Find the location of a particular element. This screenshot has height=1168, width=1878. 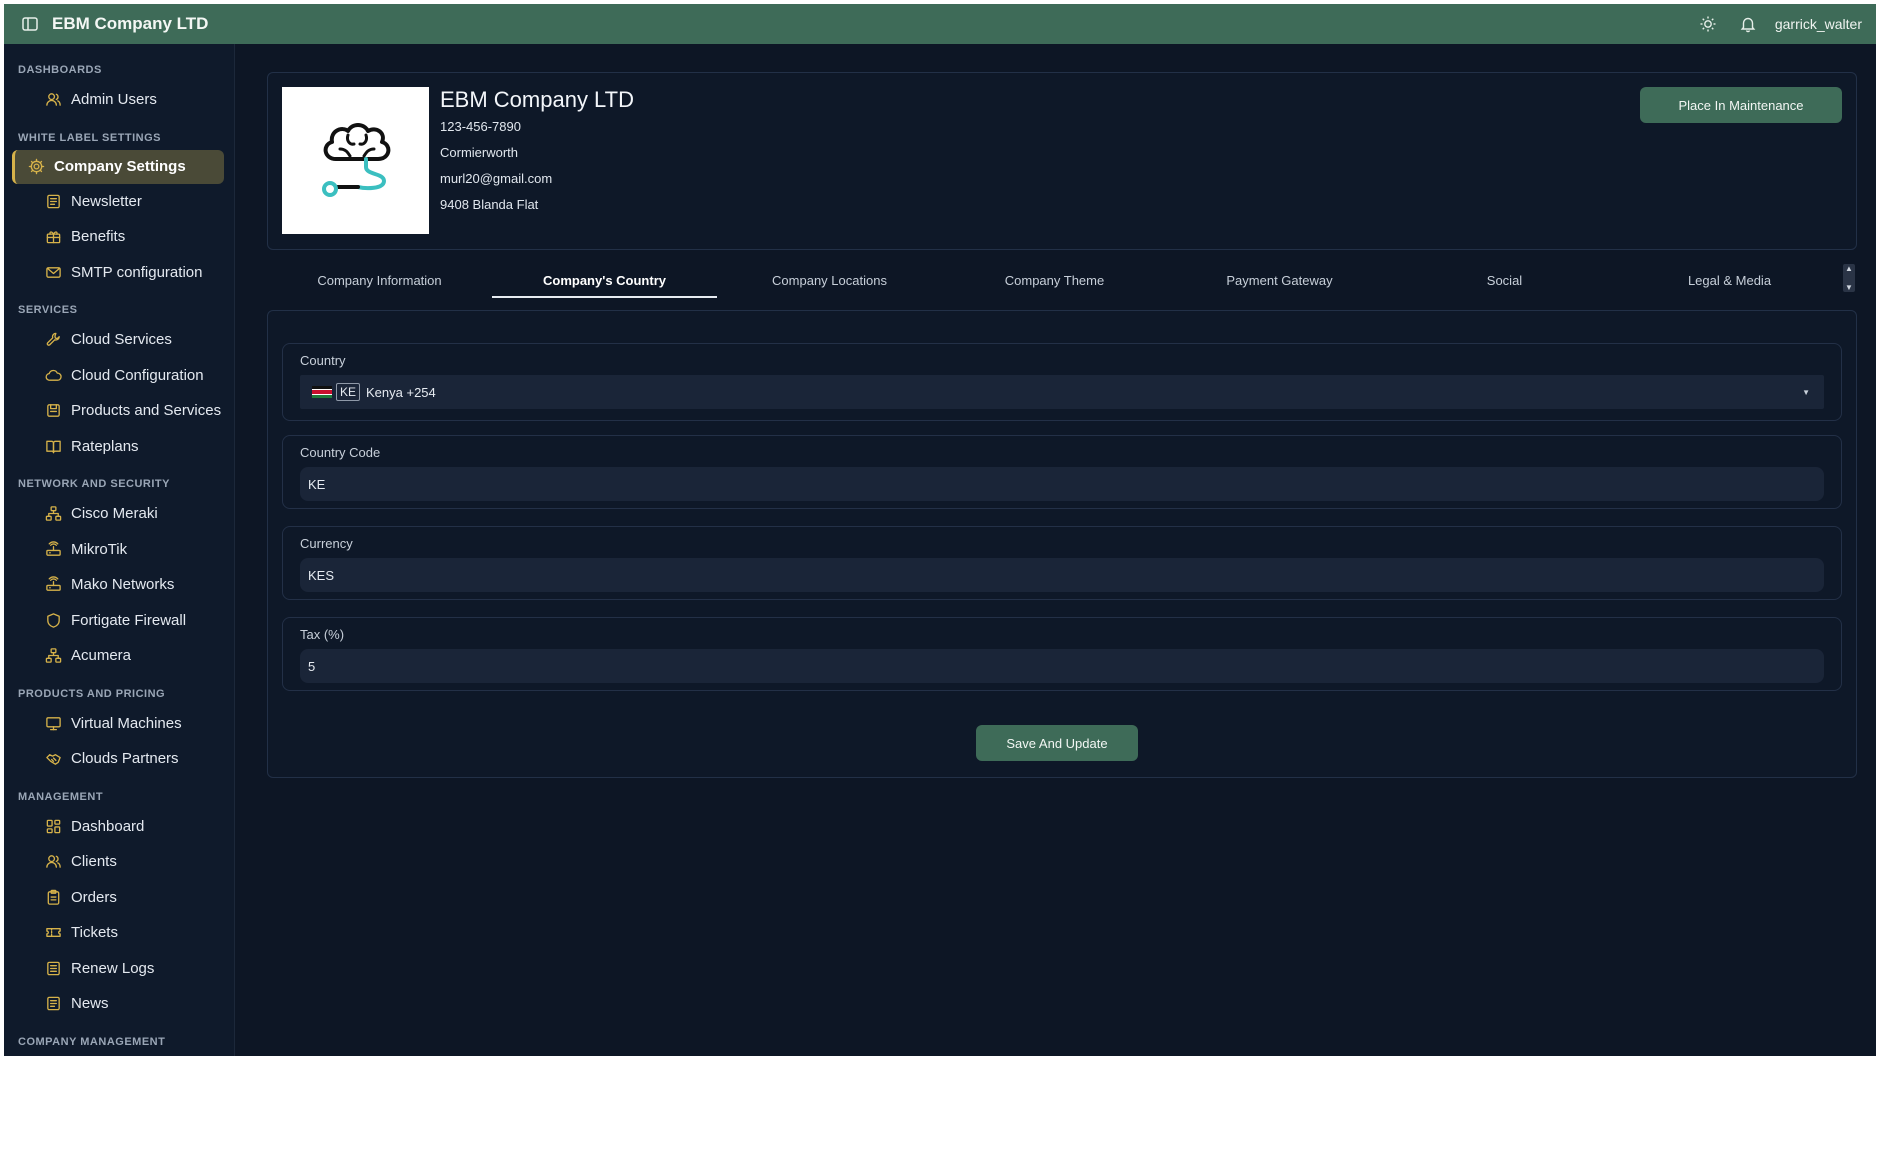

sidebar-item-label: Virtual Machines is located at coordinates (126, 723).